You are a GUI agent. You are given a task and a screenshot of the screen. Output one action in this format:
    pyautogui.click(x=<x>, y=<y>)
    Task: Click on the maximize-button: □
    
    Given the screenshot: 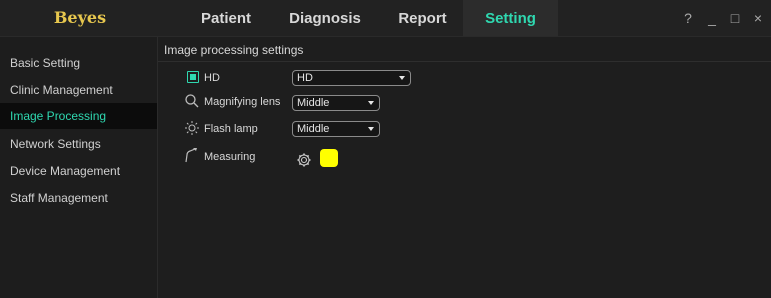 What is the action you would take?
    pyautogui.click(x=735, y=18)
    